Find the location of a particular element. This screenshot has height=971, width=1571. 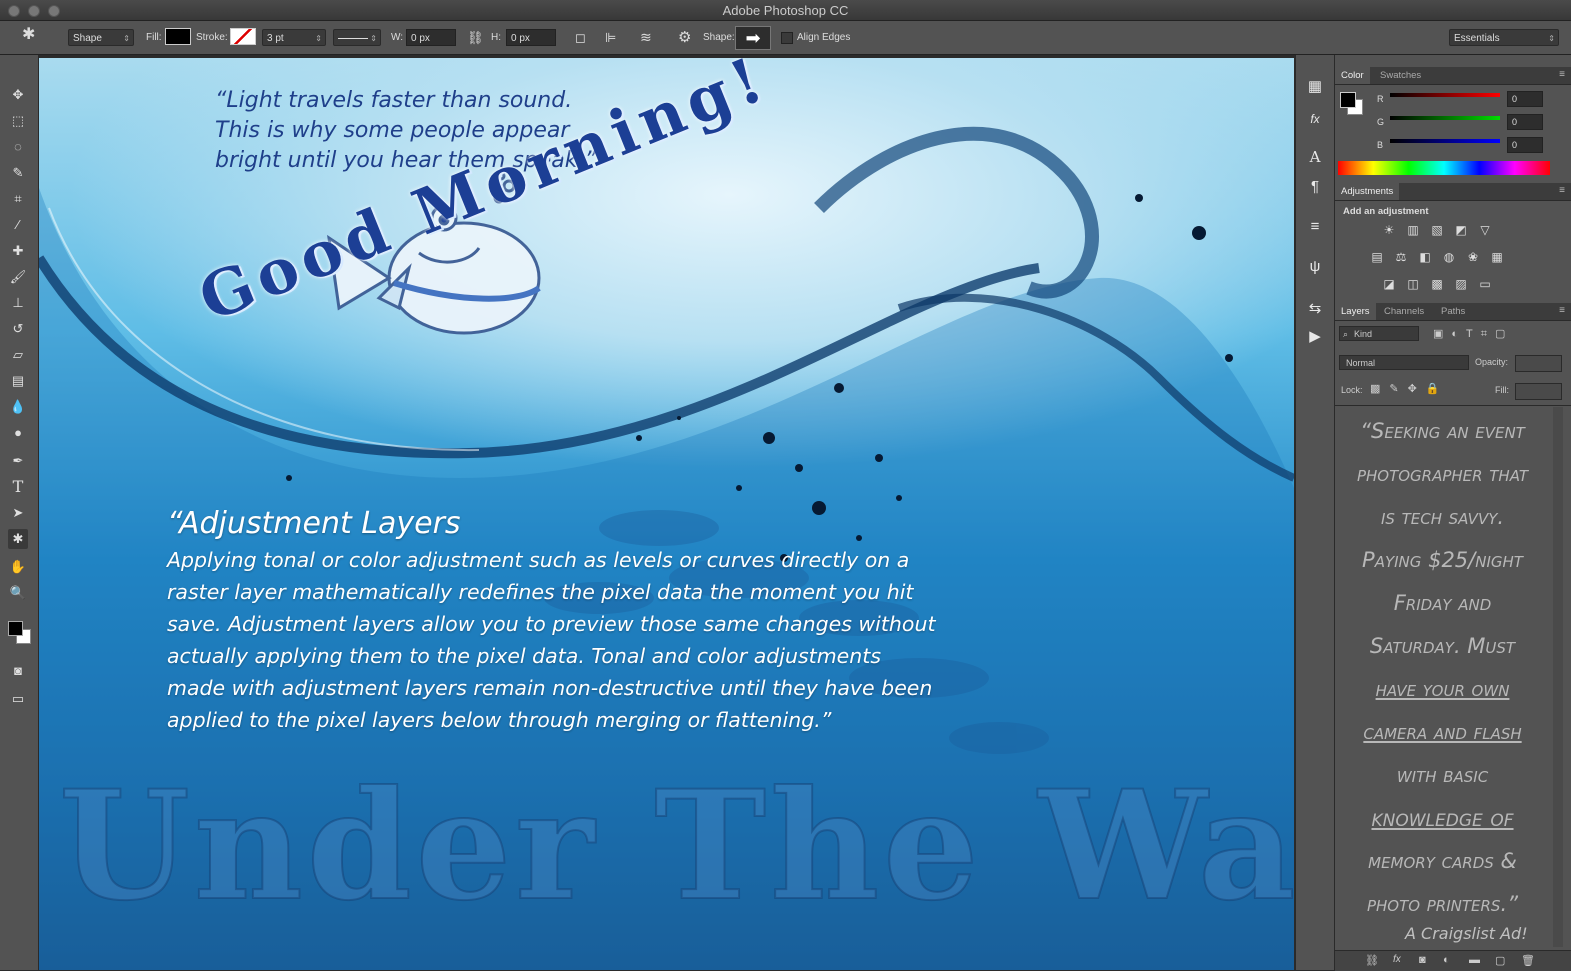

g-value-field: 0 is located at coordinates (1525, 122).